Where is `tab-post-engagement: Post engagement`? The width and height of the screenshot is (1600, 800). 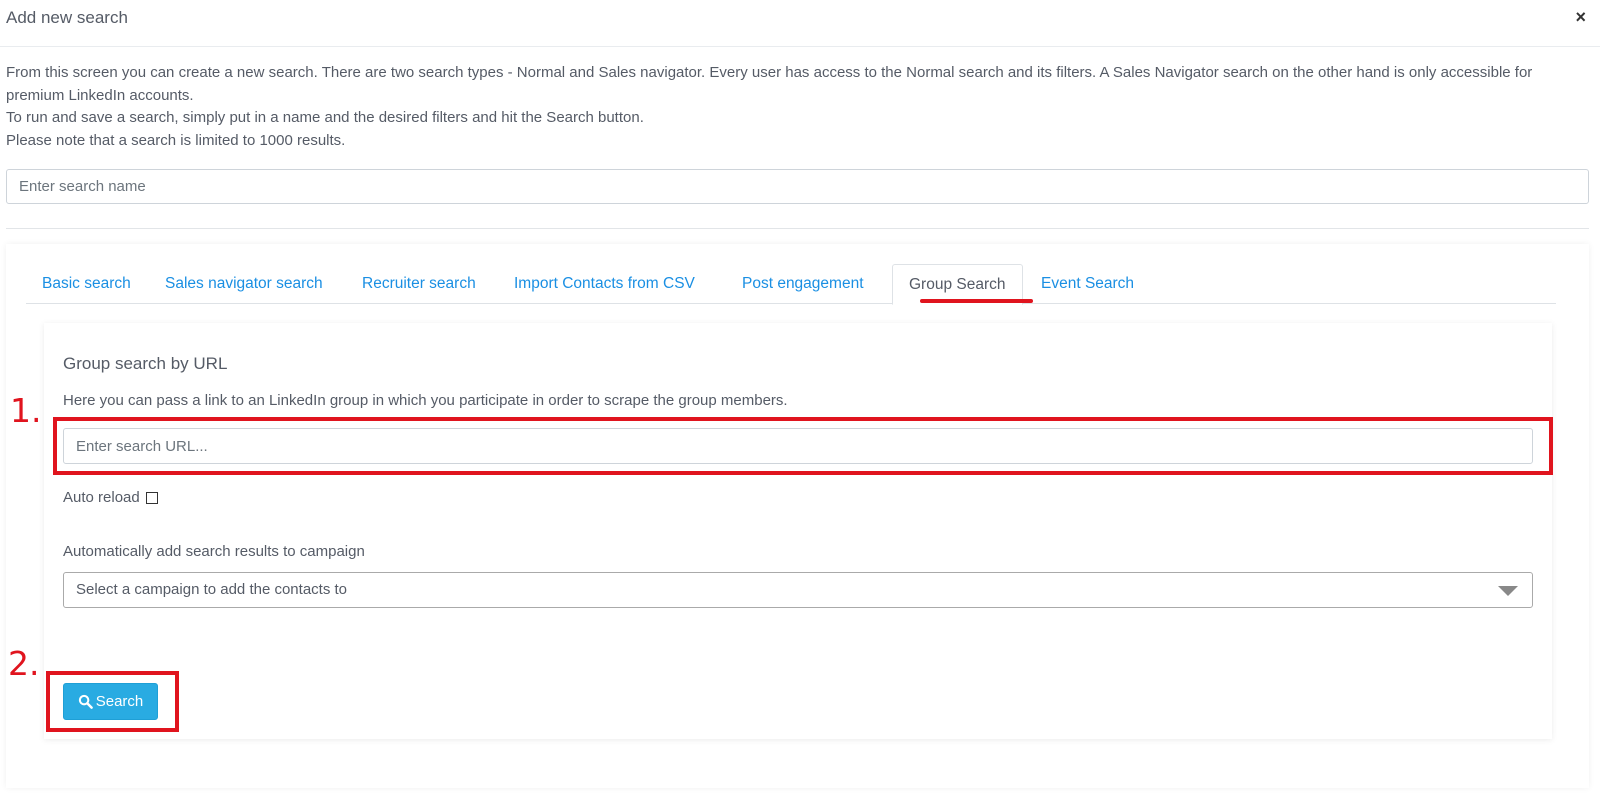 tab-post-engagement: Post engagement is located at coordinates (803, 284).